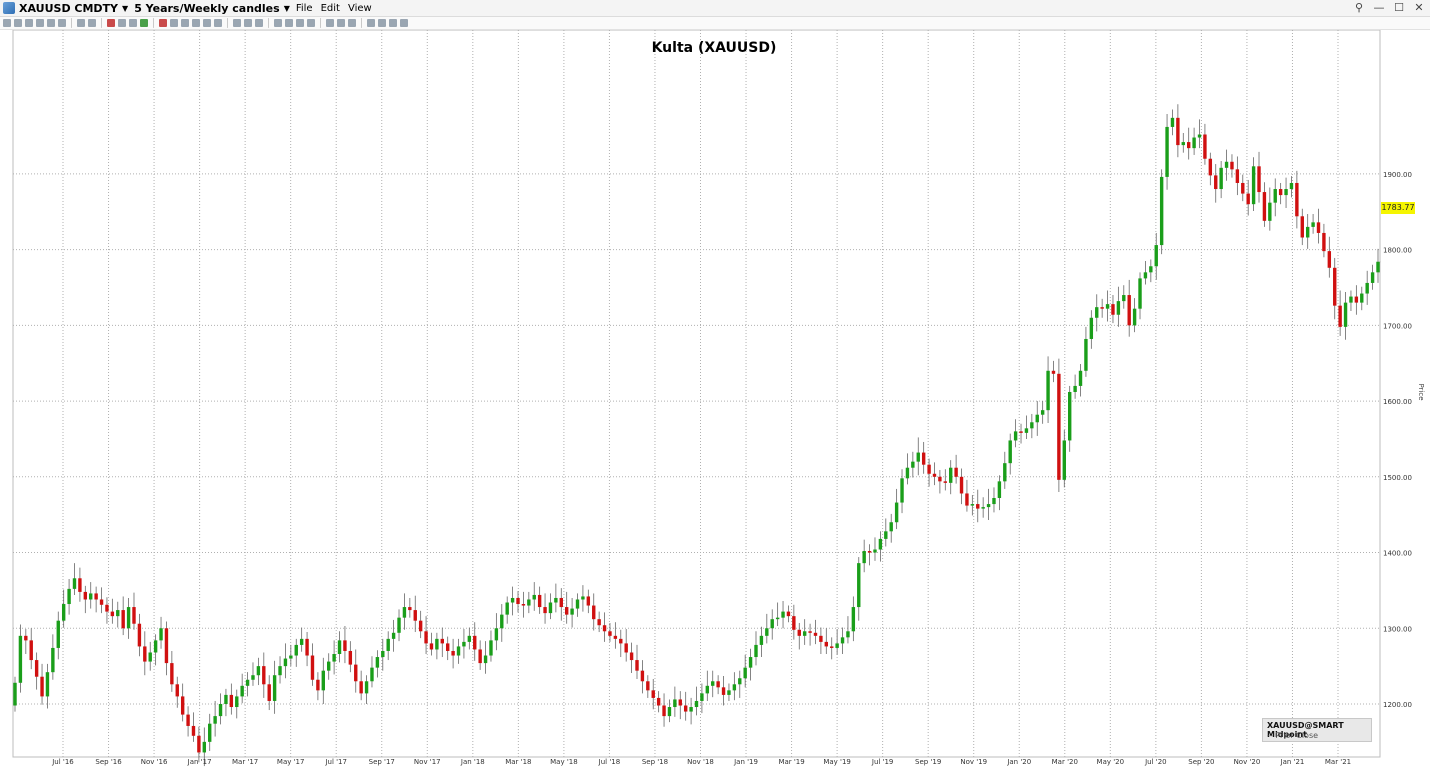 The height and width of the screenshot is (776, 1430). I want to click on menu-edit: Edit, so click(330, 8).